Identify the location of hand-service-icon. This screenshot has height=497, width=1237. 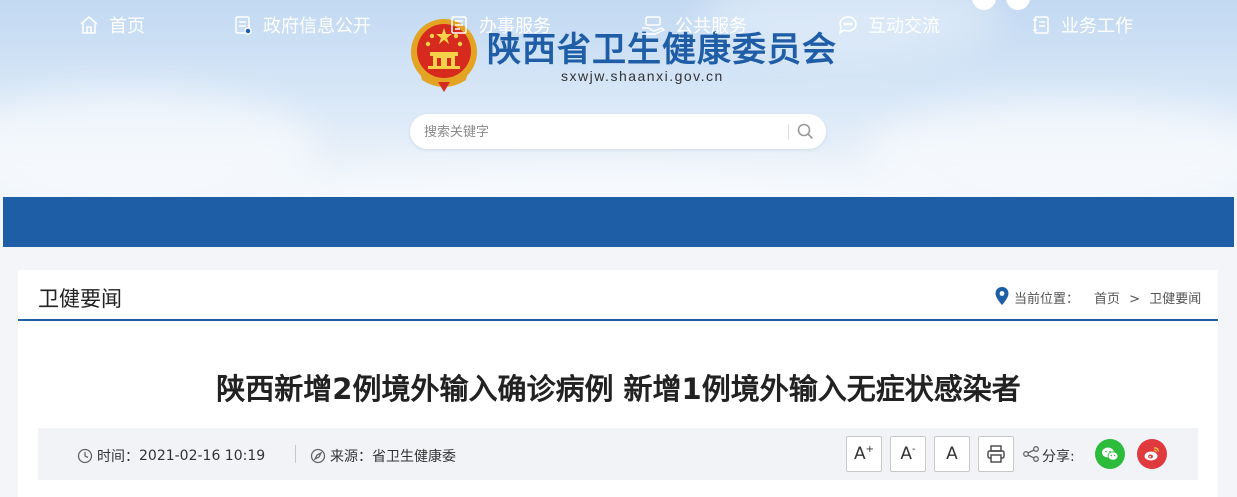
(653, 25).